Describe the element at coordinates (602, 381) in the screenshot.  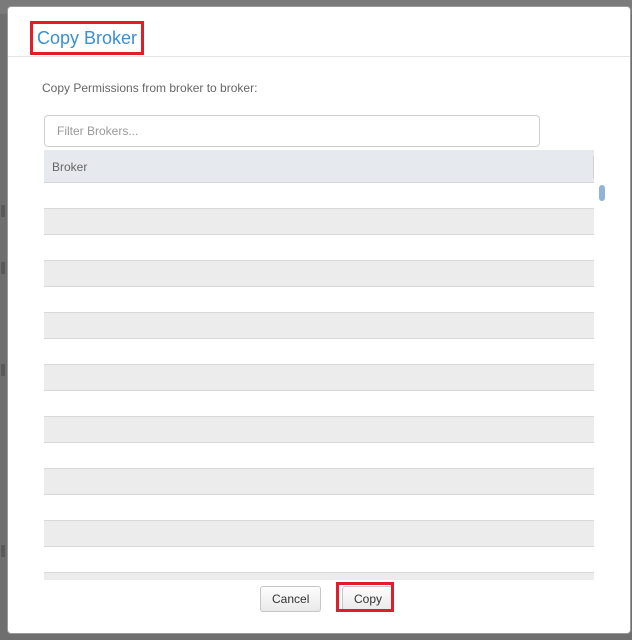
I see `grid-scrollbar` at that location.